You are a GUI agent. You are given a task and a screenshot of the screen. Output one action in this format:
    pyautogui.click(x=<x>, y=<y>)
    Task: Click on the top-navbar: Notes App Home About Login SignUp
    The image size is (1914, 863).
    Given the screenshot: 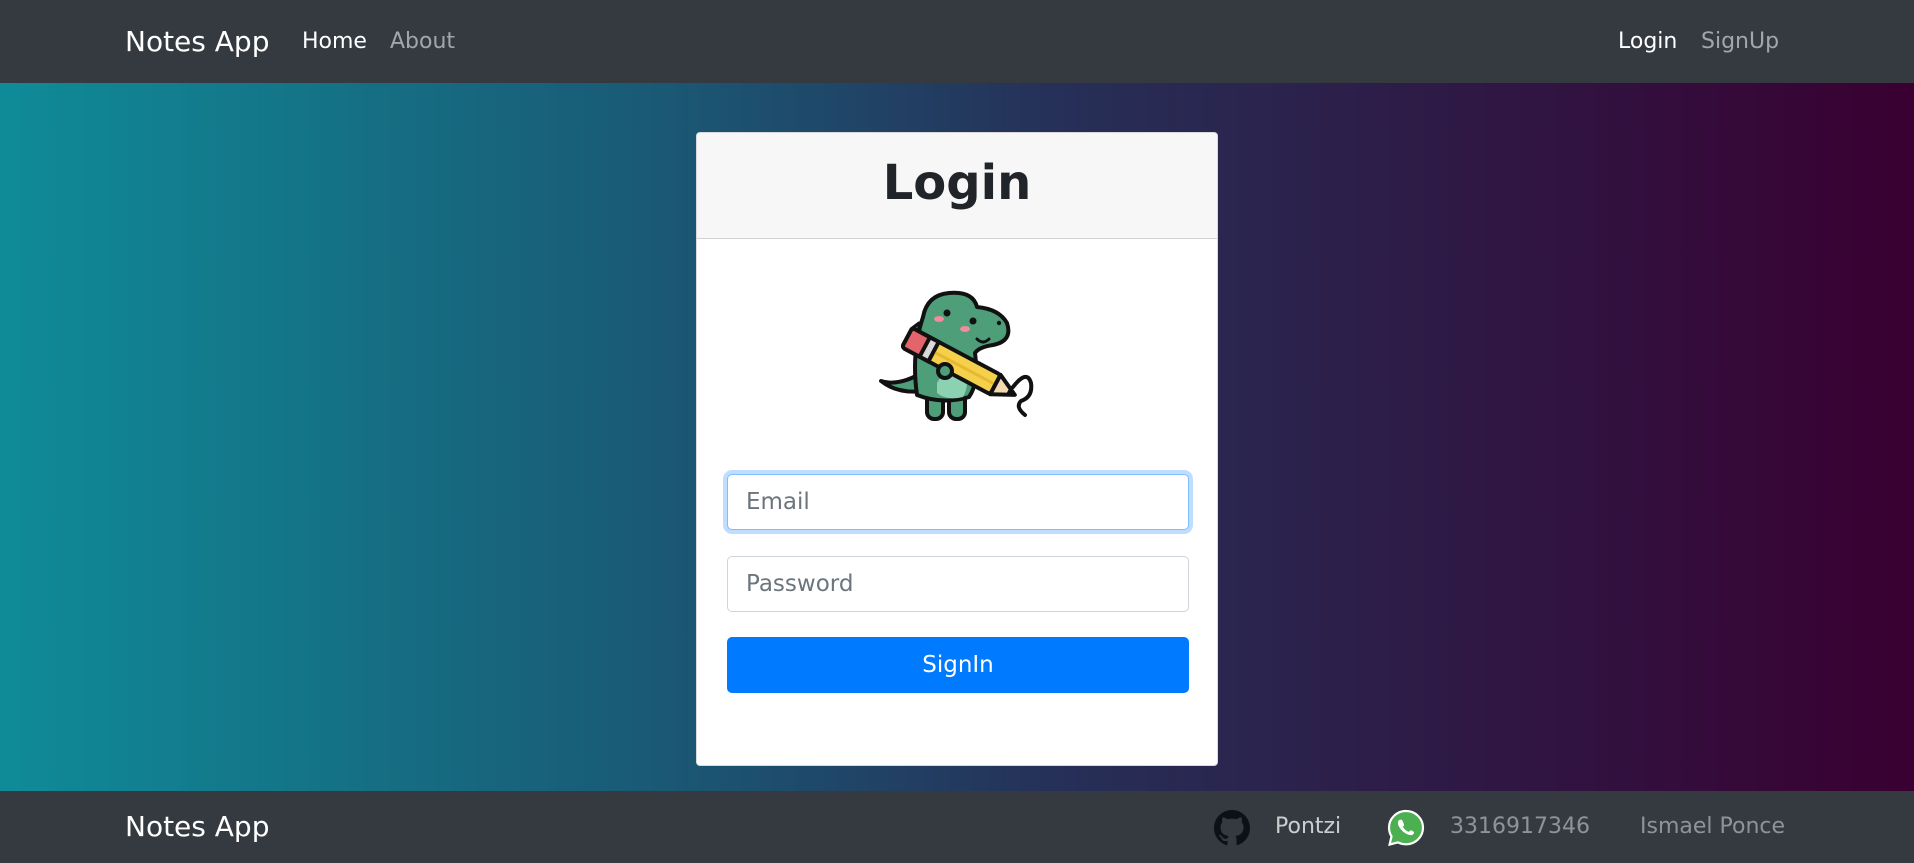 What is the action you would take?
    pyautogui.click(x=957, y=41)
    